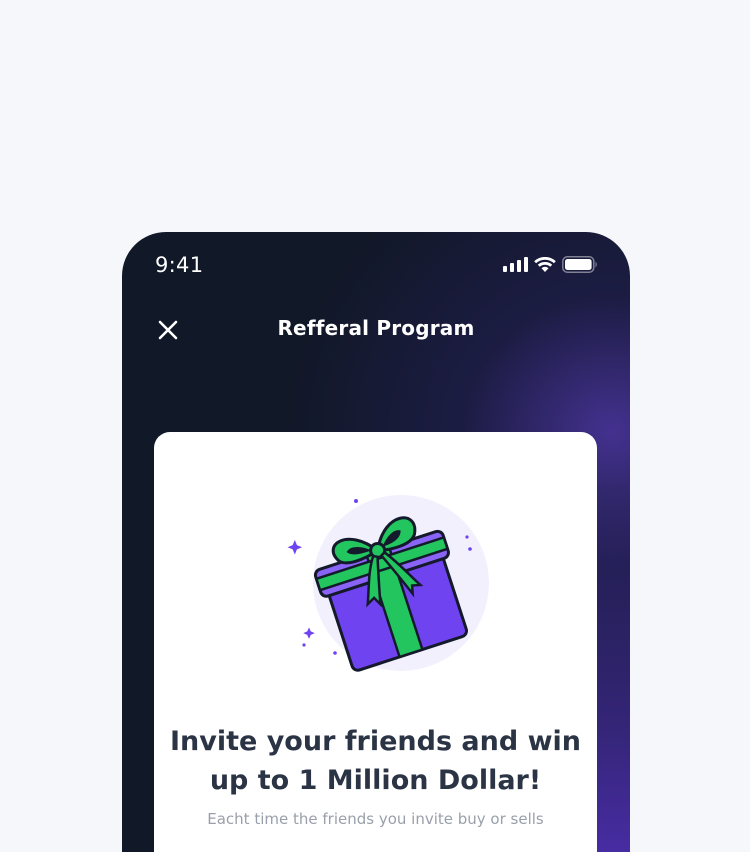  I want to click on status-icons, so click(550, 266).